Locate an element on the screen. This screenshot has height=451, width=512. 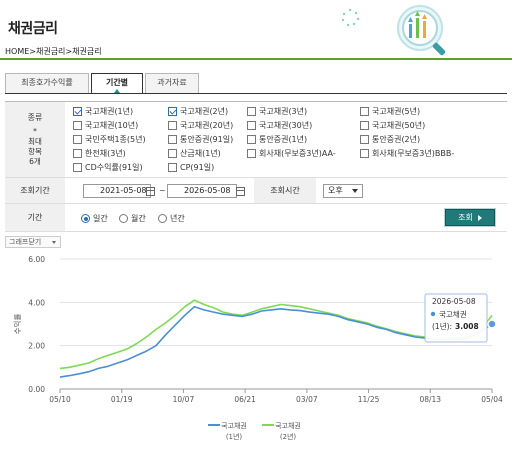
checkbox-label: CD수익률(91일) is located at coordinates (114, 167).